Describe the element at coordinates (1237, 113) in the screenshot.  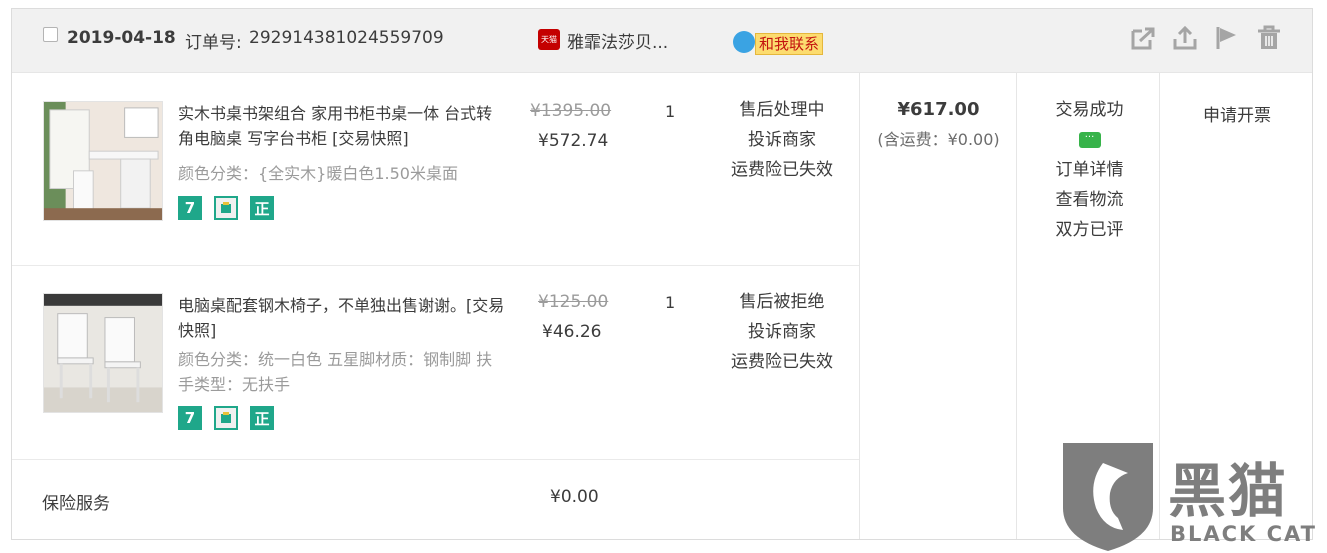
I see `request-invoice-link: 申请开票` at that location.